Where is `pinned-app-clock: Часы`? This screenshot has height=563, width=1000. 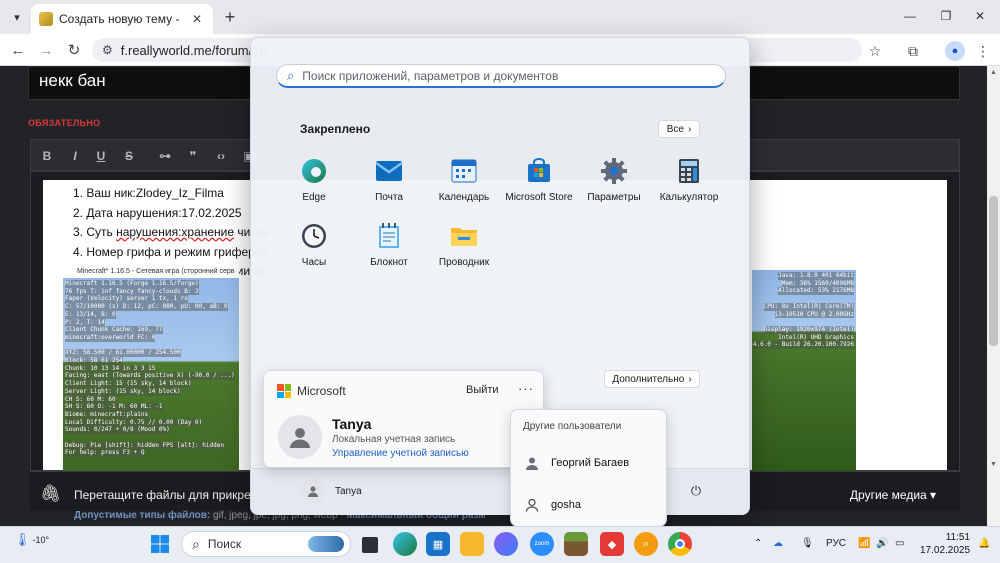 pinned-app-clock: Часы is located at coordinates (314, 251).